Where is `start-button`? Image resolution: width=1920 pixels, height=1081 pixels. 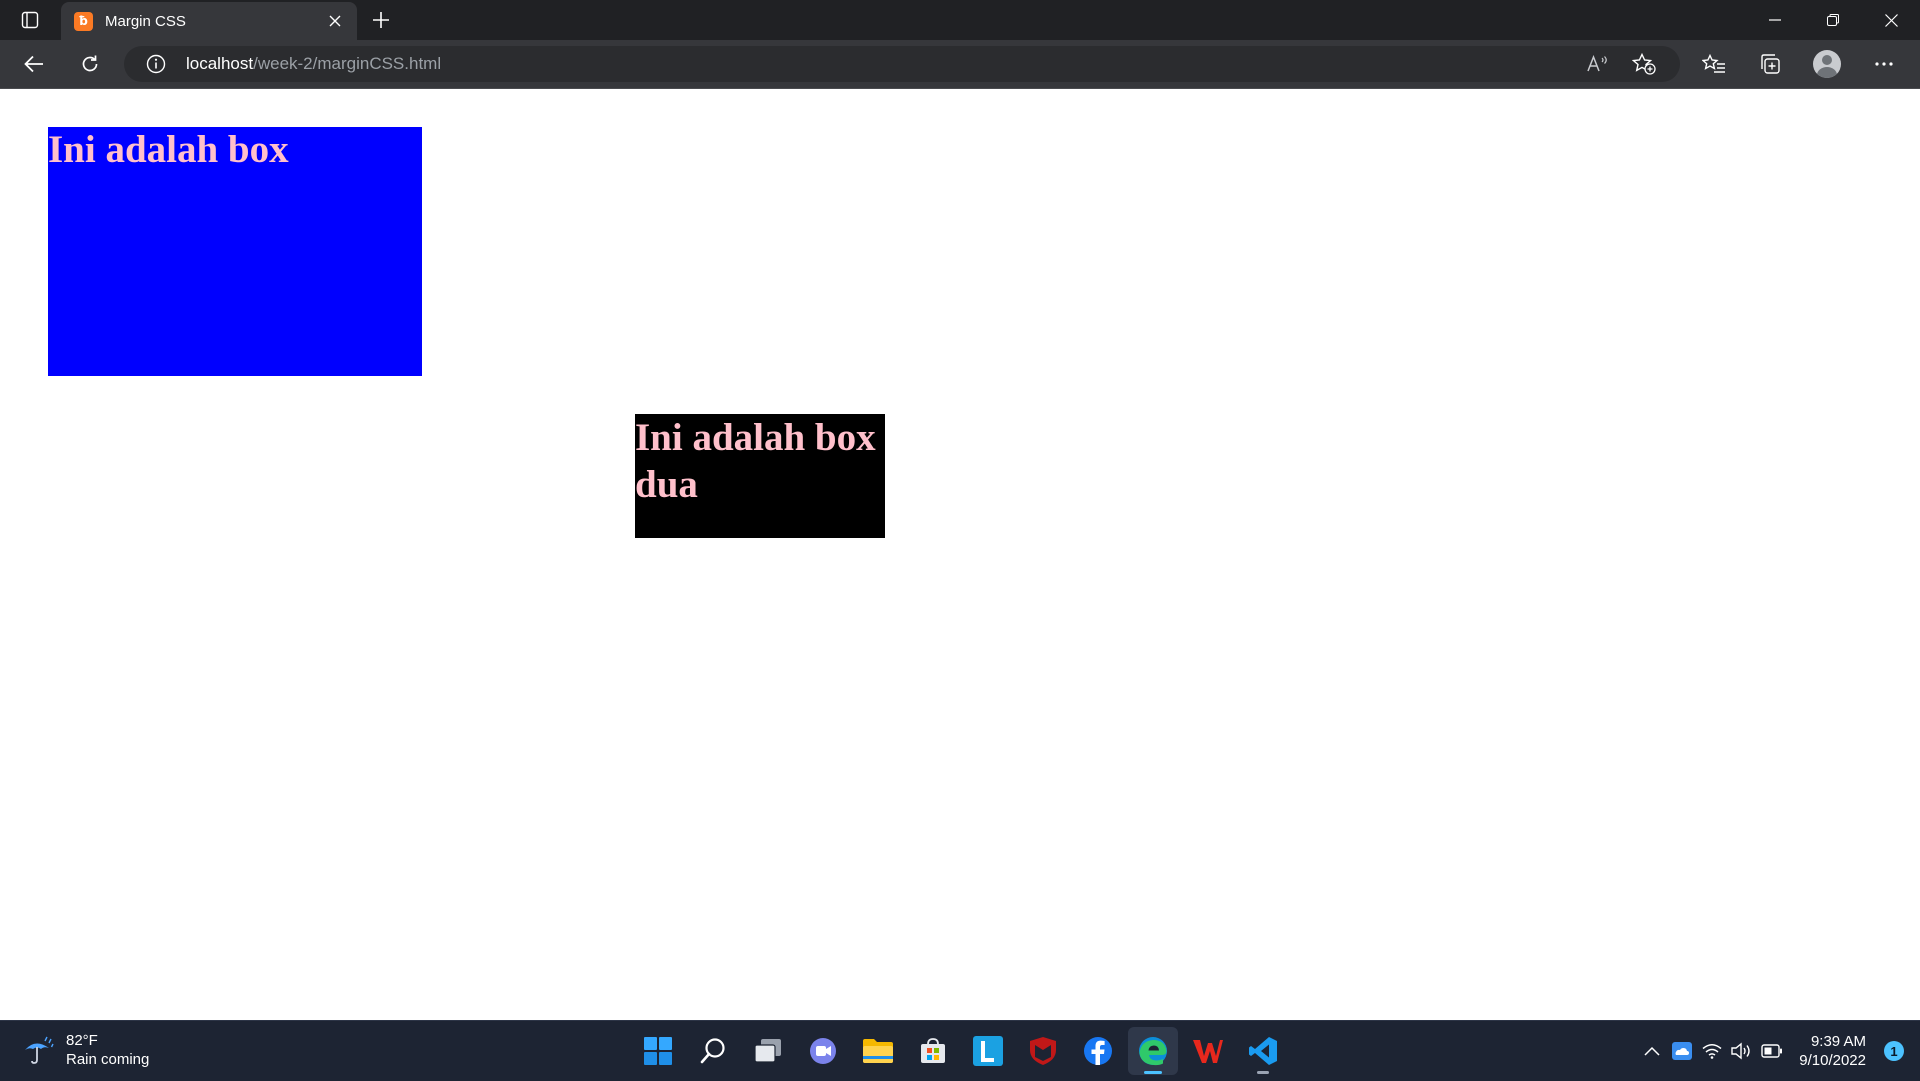 start-button is located at coordinates (658, 1051).